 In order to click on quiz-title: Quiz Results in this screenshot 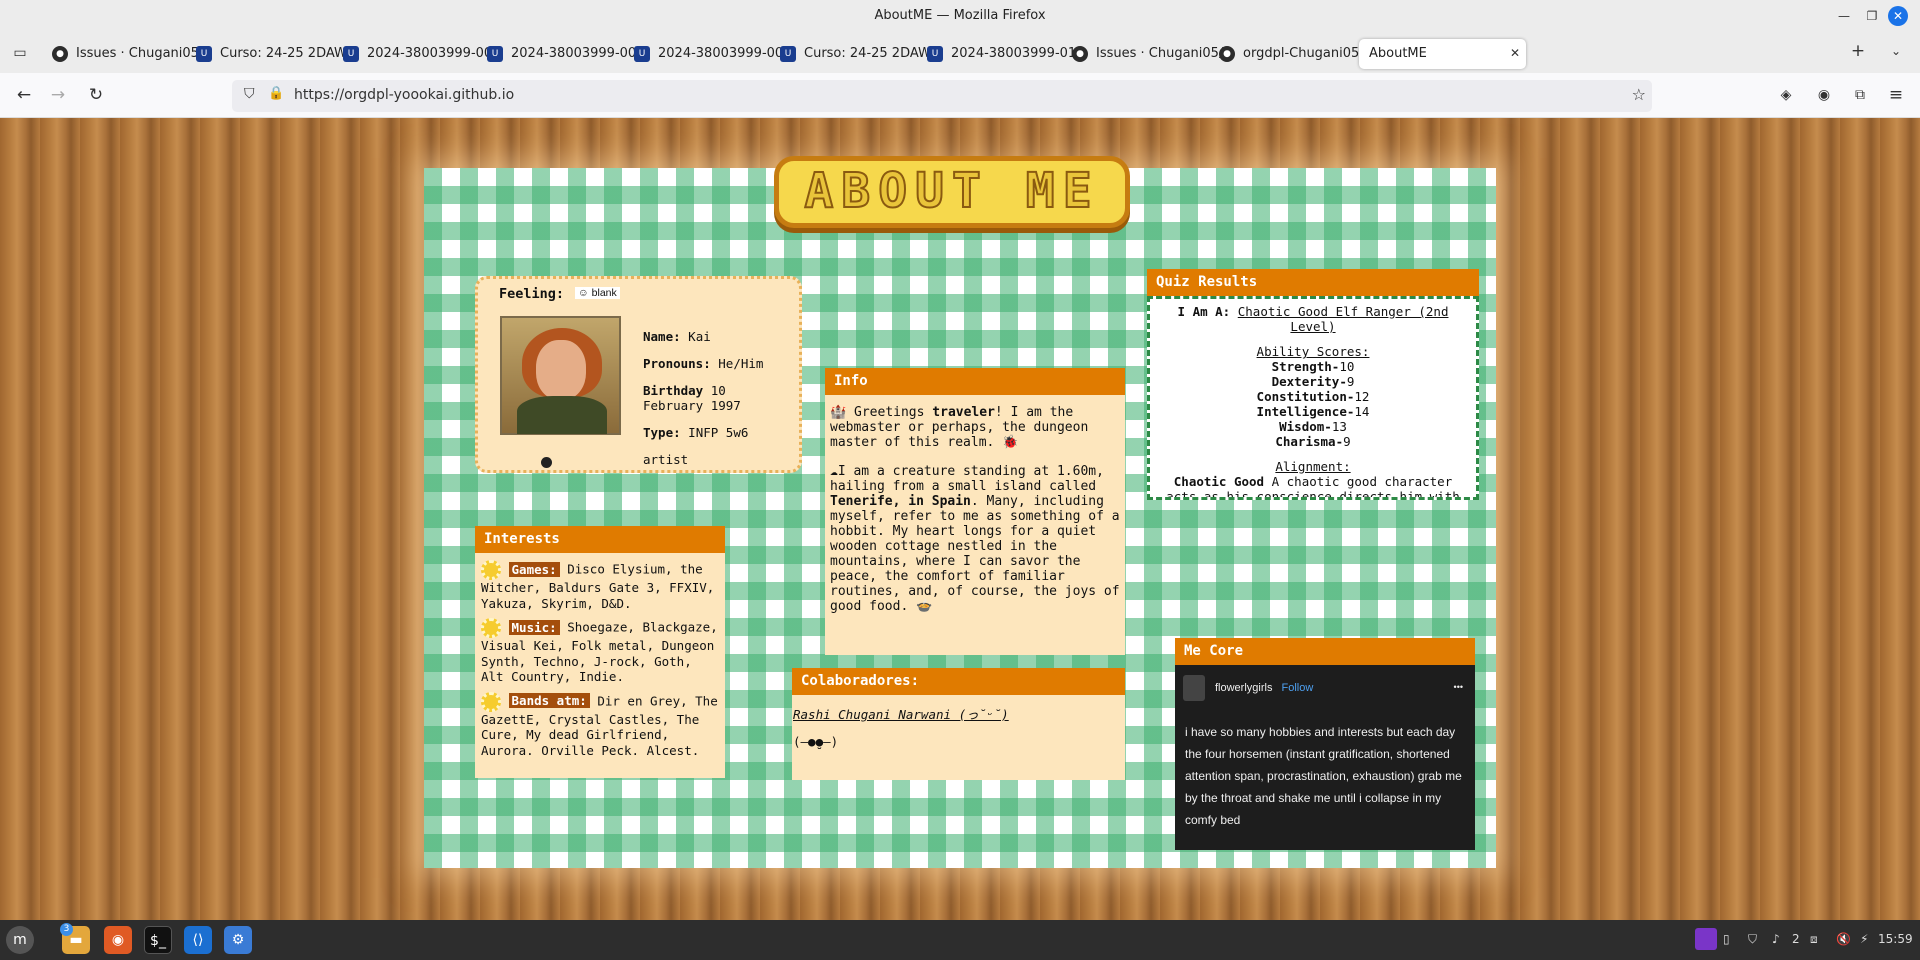, I will do `click(1313, 282)`.